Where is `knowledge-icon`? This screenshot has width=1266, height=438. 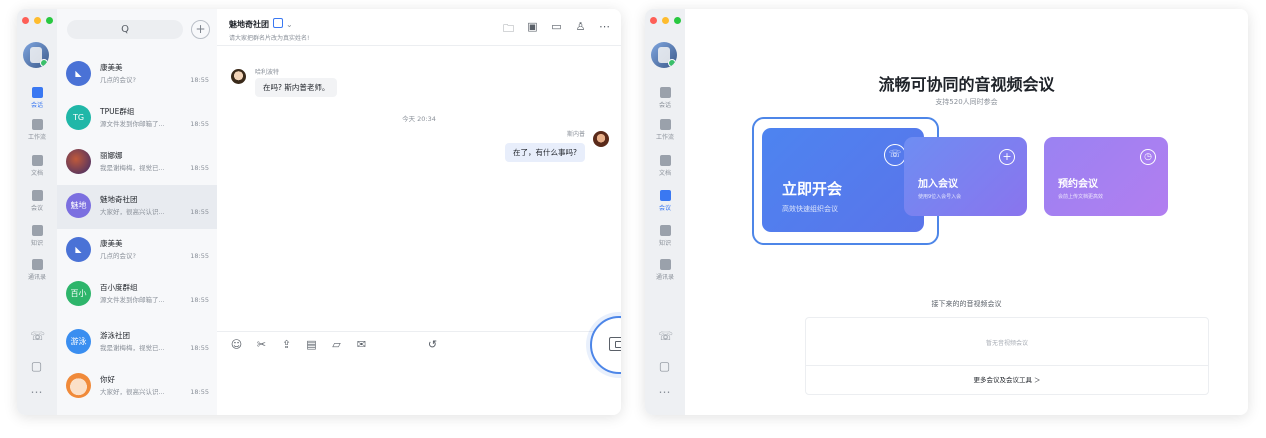 knowledge-icon is located at coordinates (37, 230).